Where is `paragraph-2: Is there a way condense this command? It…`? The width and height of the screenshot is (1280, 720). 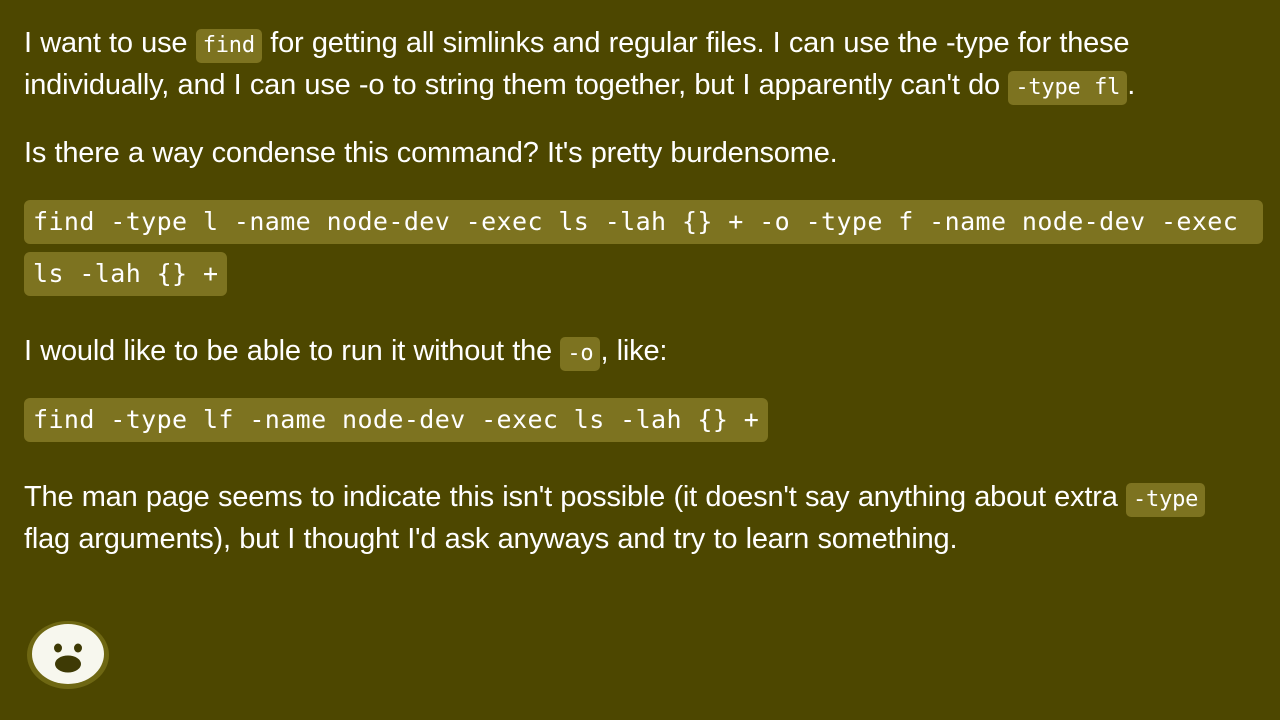
paragraph-2: Is there a way condense this command? It… is located at coordinates (431, 153).